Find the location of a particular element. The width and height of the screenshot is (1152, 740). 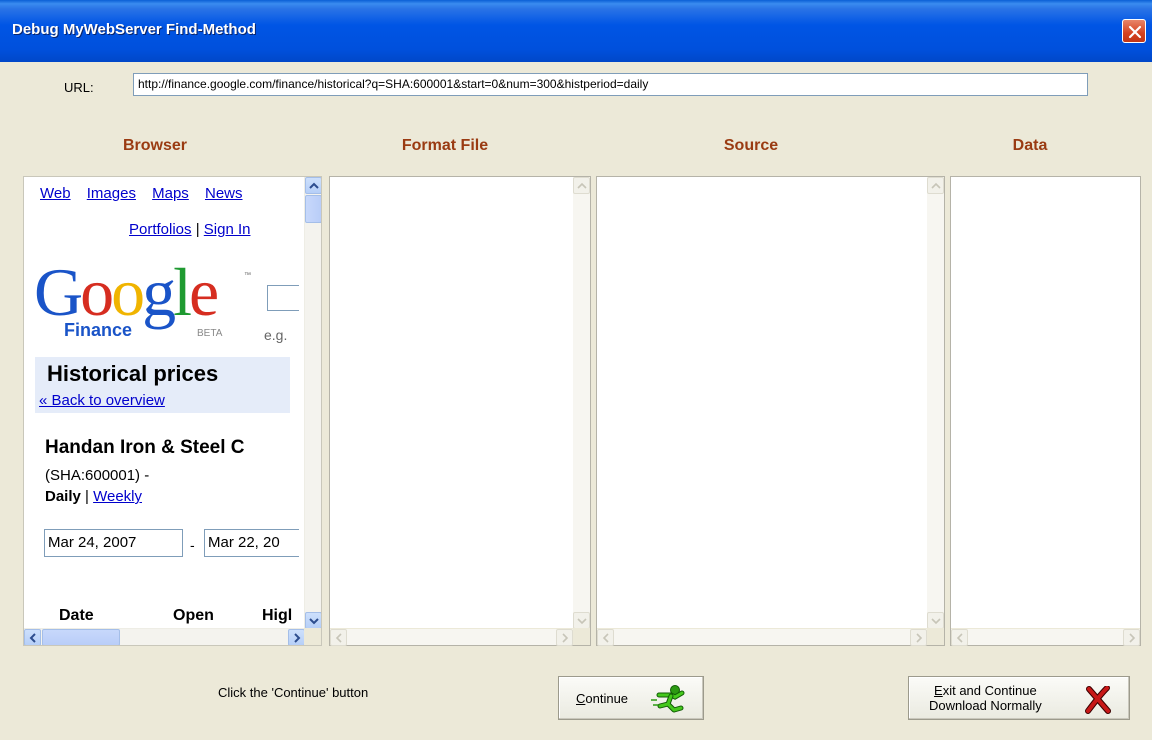

data-scroll-right is located at coordinates (1131, 637).